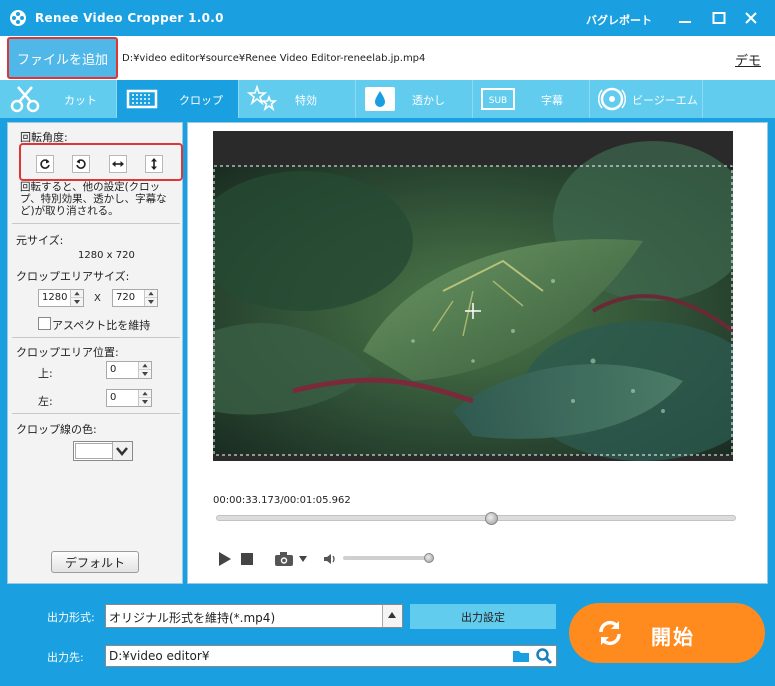 Image resolution: width=775 pixels, height=686 pixels. I want to click on stop-icon, so click(247, 559).